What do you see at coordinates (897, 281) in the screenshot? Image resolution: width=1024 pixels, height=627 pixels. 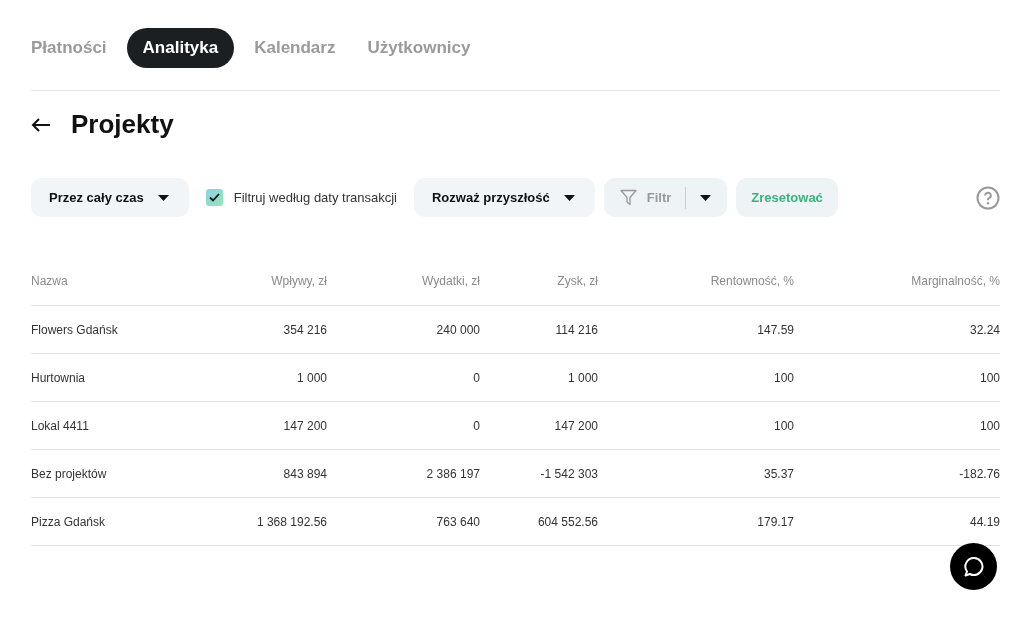 I see `column-header: Marginalność, %` at bounding box center [897, 281].